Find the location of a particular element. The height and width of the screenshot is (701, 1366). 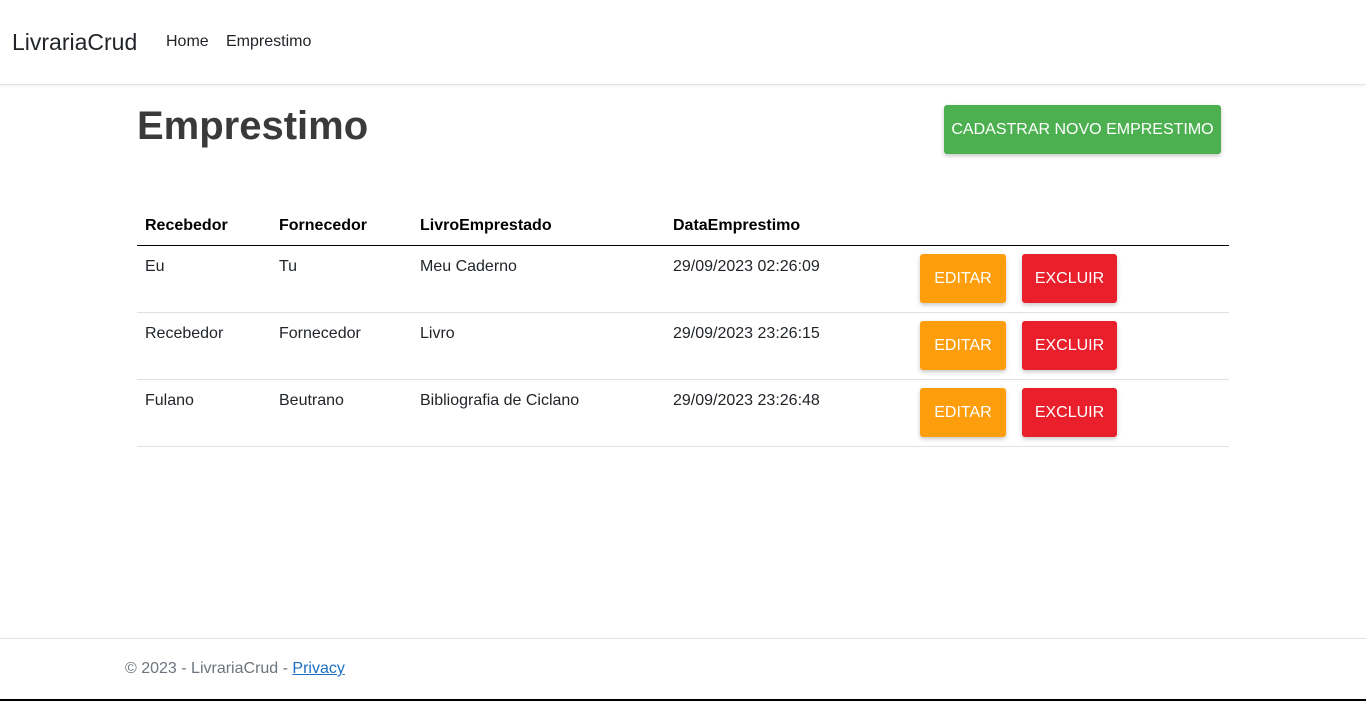

cell-fornecedor: Beutrano is located at coordinates (311, 400).